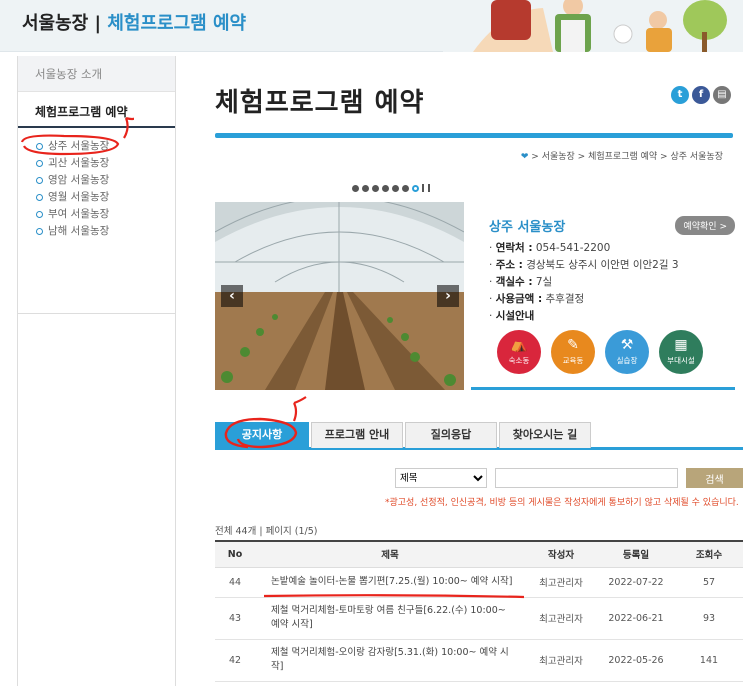 Image resolution: width=743 pixels, height=686 pixels. I want to click on building-icon: ▦, so click(681, 345).